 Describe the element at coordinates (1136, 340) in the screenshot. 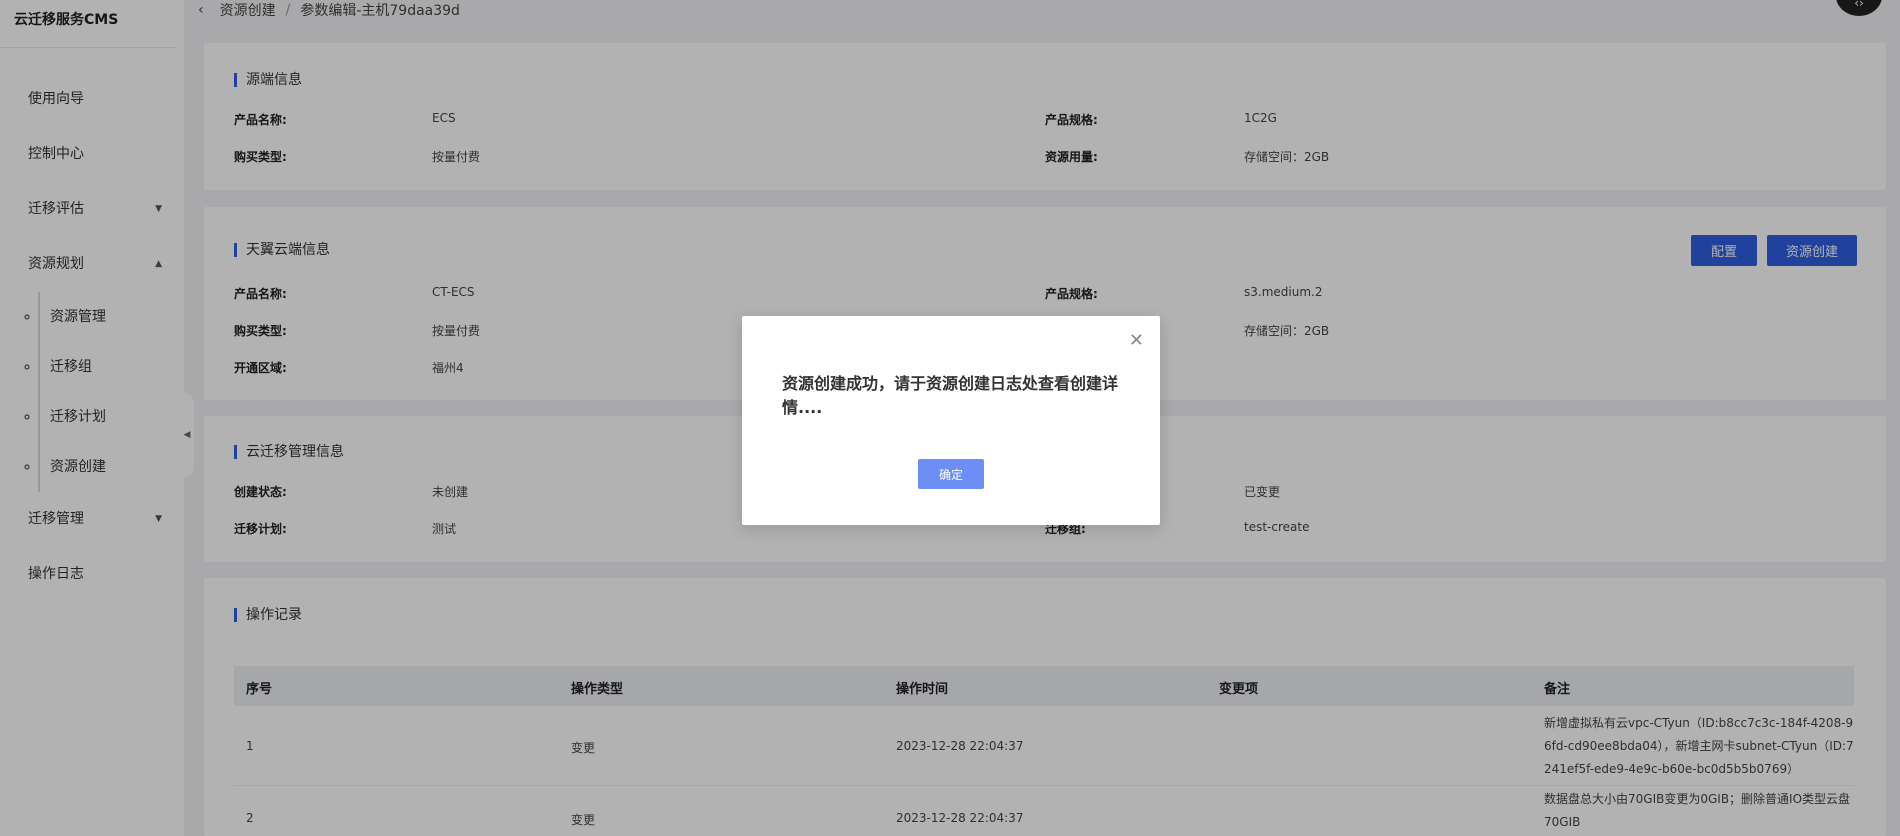

I see `close-icon: ✕` at that location.